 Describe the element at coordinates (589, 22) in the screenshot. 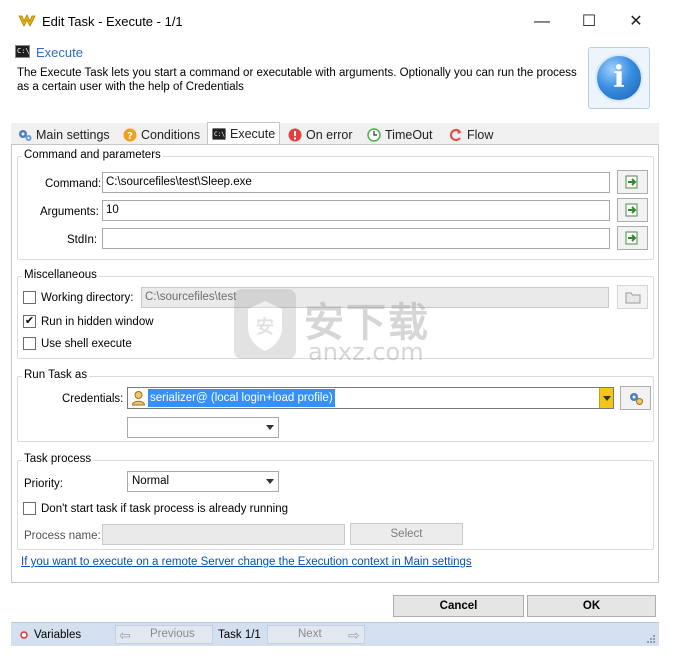

I see `maximize-button: ☐` at that location.